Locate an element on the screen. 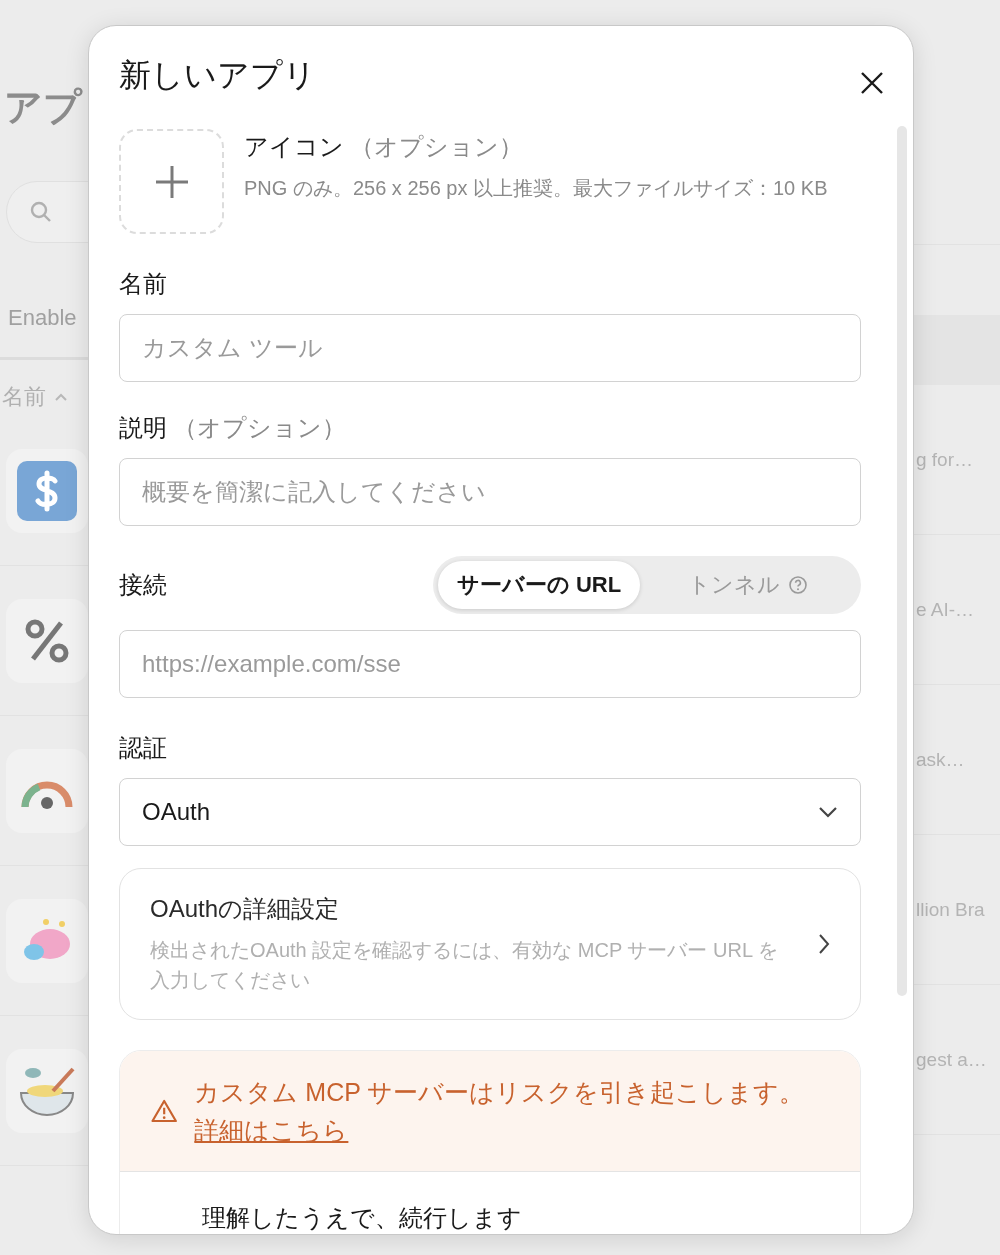  connection-option: サーバーの URL is located at coordinates (539, 585).